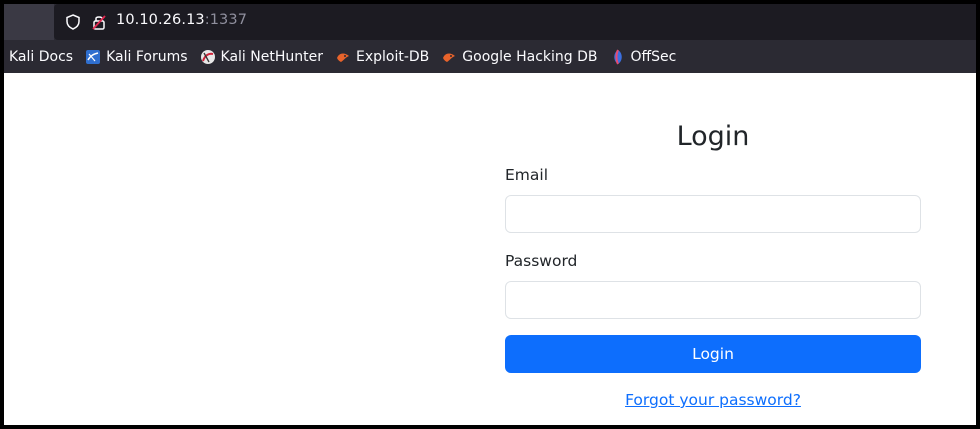 Image resolution: width=980 pixels, height=429 pixels. Describe the element at coordinates (713, 354) in the screenshot. I see `login-button: Login` at that location.